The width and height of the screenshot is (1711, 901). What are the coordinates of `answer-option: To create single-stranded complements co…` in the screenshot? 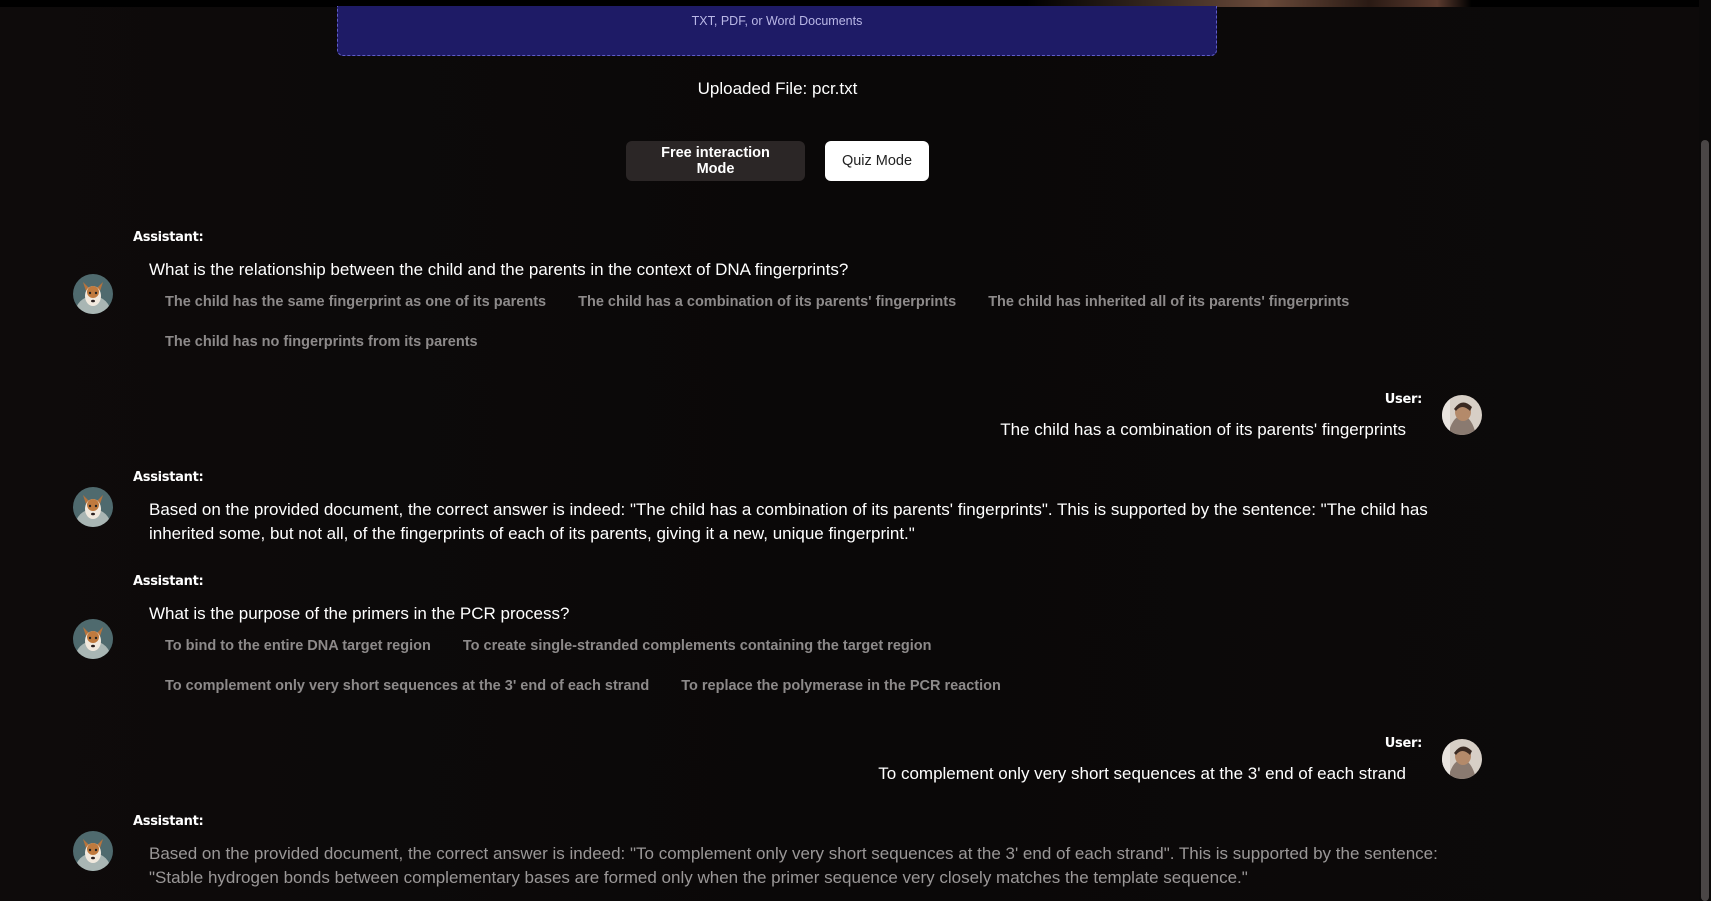 It's located at (697, 646).